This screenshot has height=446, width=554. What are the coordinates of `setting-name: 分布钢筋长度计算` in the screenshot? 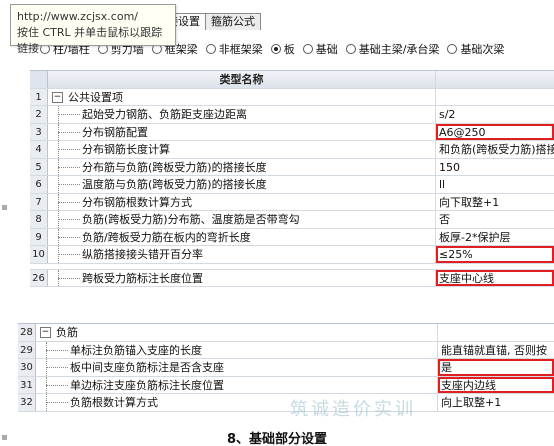 It's located at (126, 149).